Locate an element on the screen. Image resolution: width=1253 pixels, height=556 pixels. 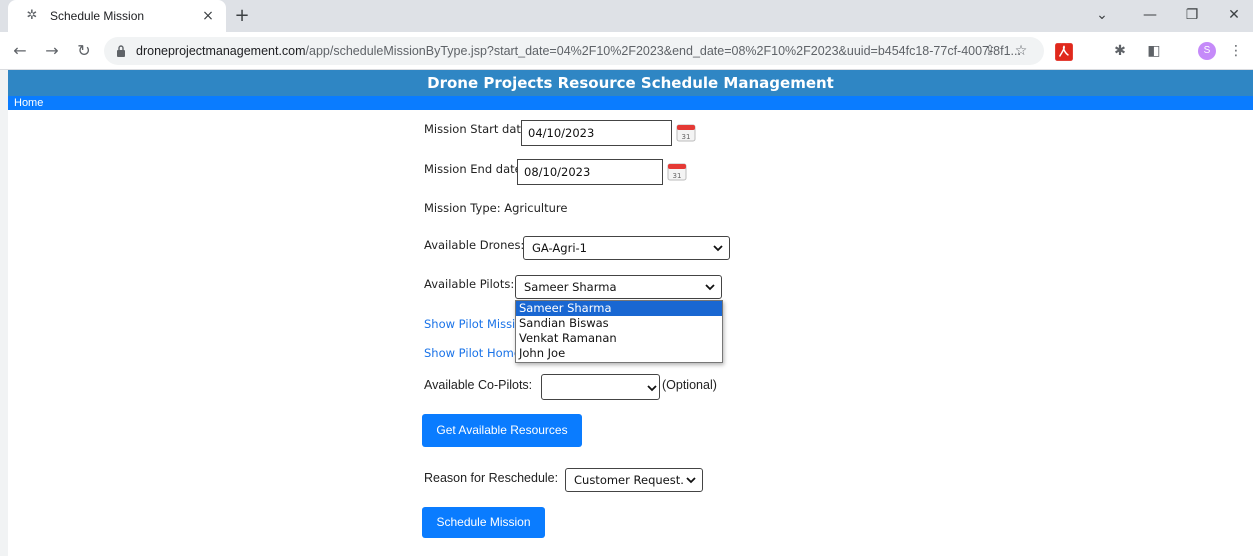
copilots-select is located at coordinates (600, 387).